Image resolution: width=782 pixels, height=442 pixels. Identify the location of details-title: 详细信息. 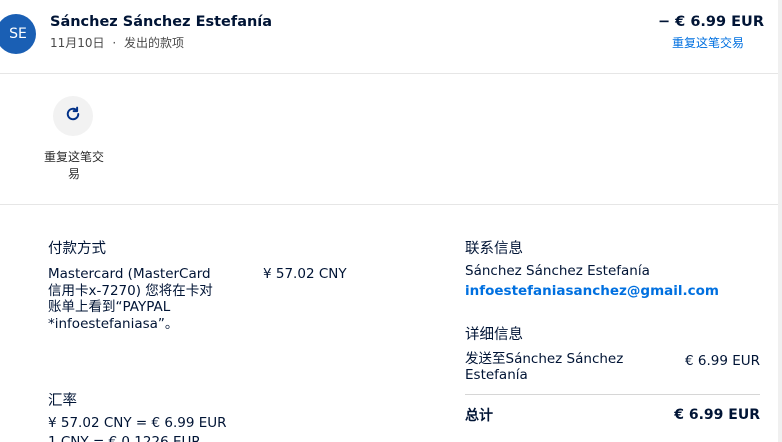
(494, 335).